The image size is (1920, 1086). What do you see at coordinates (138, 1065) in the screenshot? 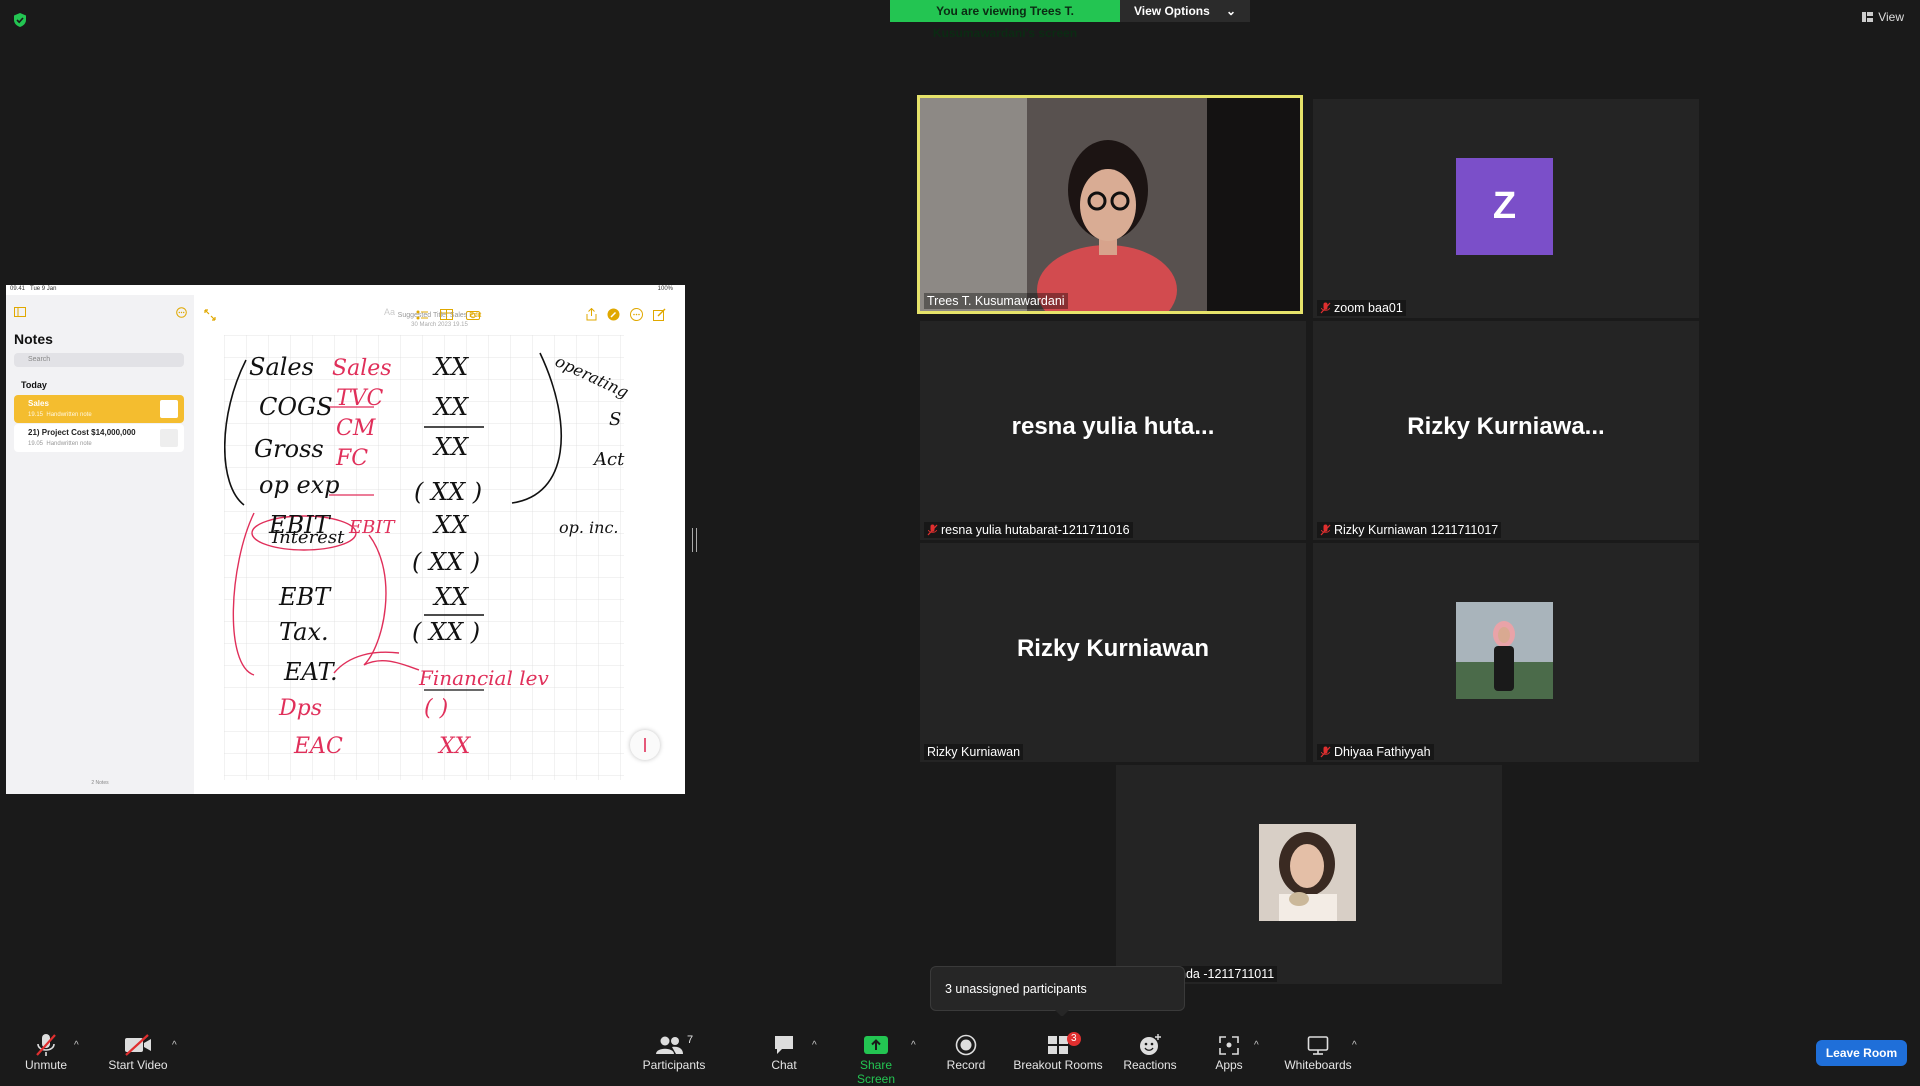
I see `start-video-label: Start Video` at bounding box center [138, 1065].